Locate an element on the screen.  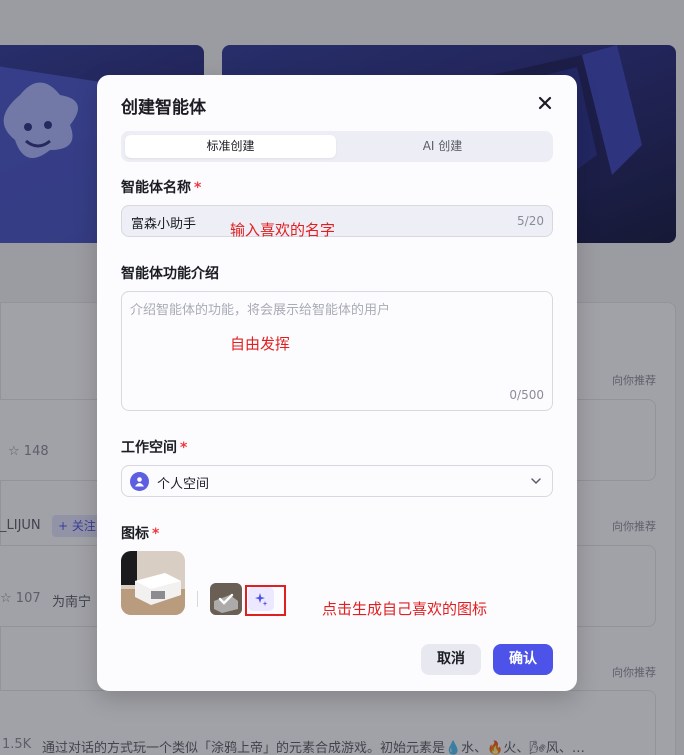
workspace-label: 工作空间 * is located at coordinates (154, 447).